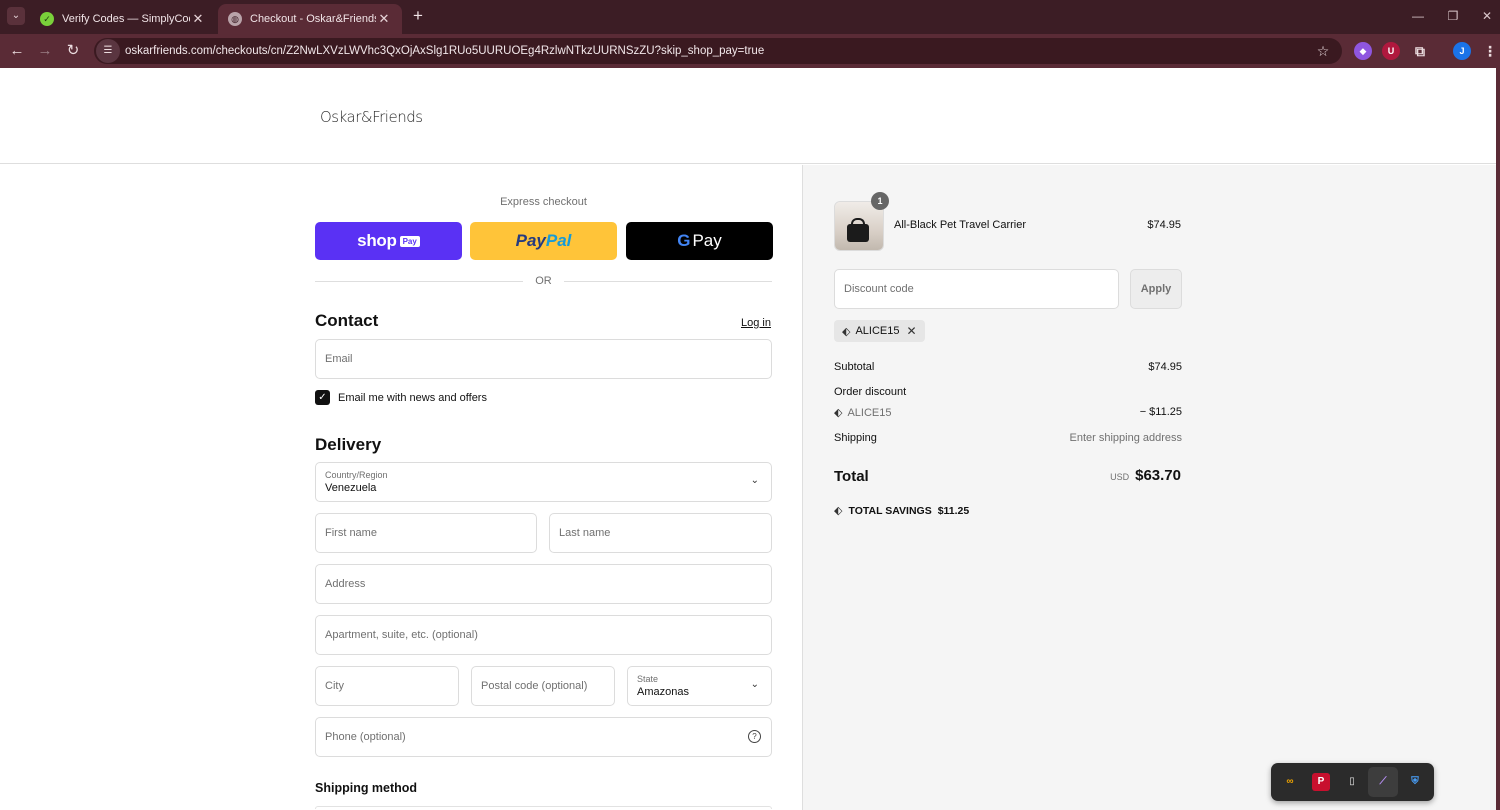  I want to click on order-discount-label: Order discount, so click(870, 392).